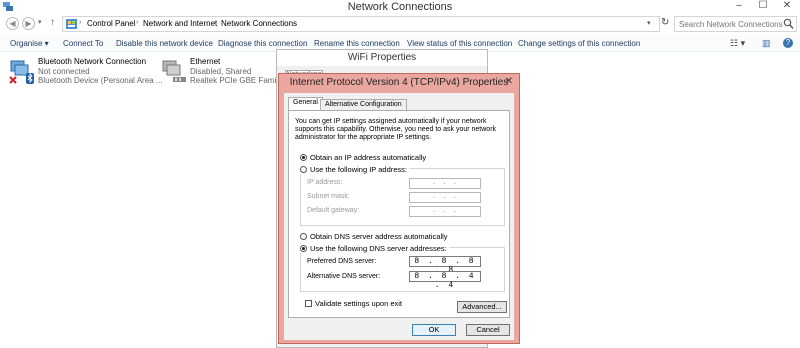 The width and height of the screenshot is (800, 348). I want to click on obtain-dns-auto-radio: Obtain DNS server address automatically, so click(374, 236).